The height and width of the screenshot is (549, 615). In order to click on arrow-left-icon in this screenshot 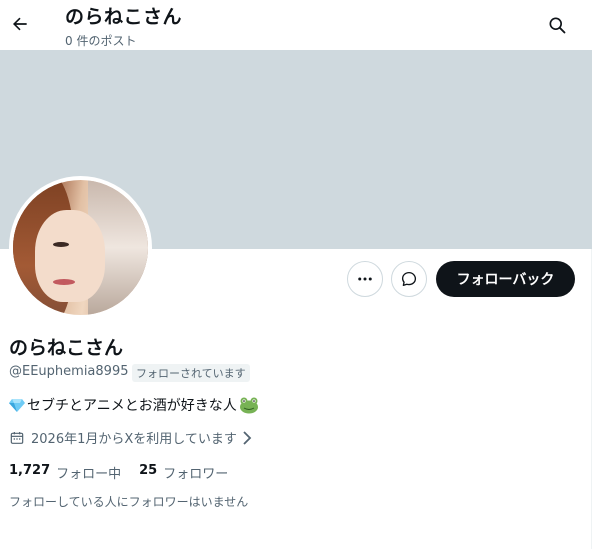, I will do `click(20, 24)`.